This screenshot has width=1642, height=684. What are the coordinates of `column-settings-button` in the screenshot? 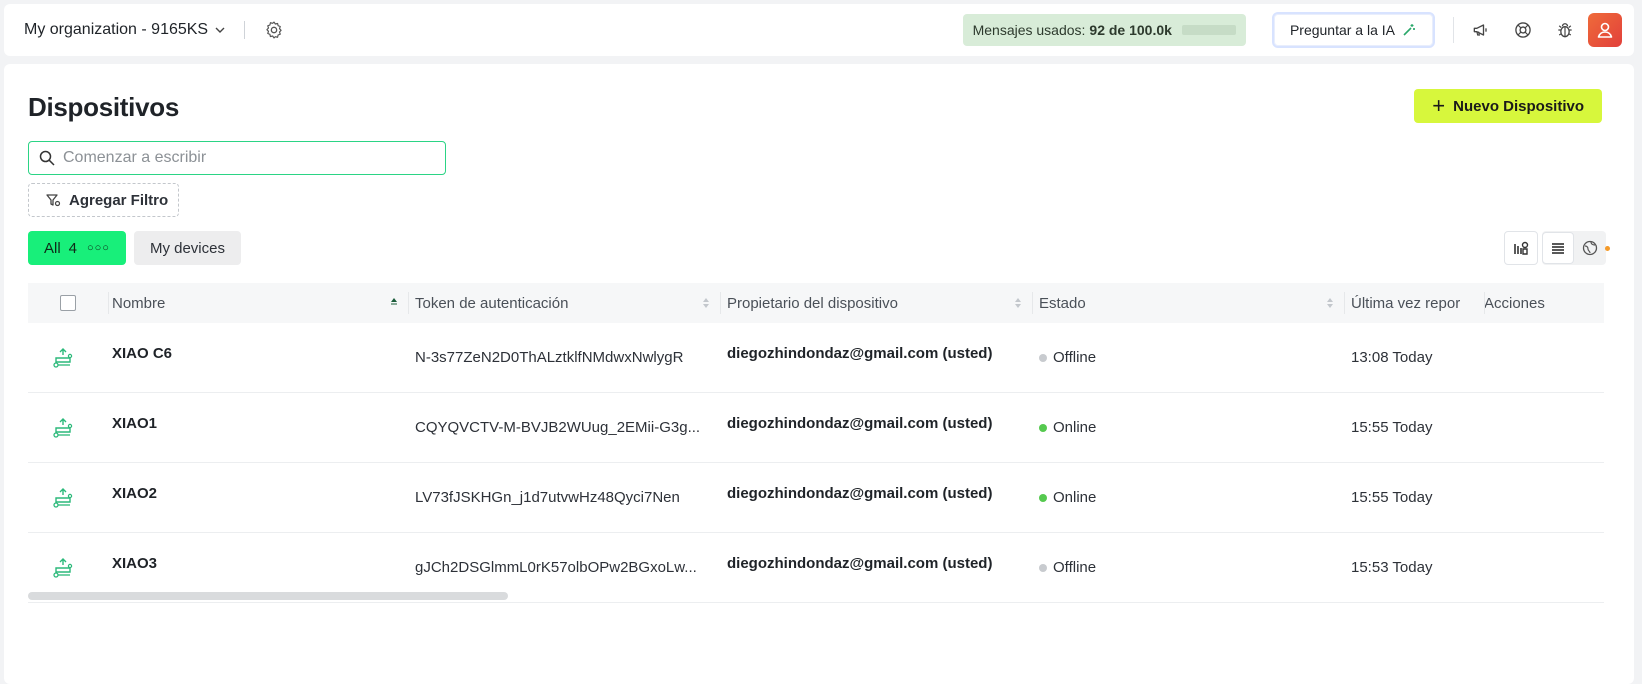 It's located at (1521, 248).